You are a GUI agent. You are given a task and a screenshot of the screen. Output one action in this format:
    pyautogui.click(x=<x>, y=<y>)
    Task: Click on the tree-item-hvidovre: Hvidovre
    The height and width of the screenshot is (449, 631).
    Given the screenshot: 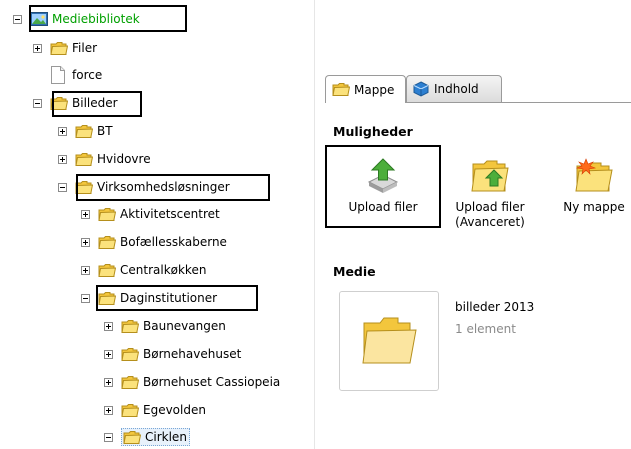 What is the action you would take?
    pyautogui.click(x=104, y=159)
    